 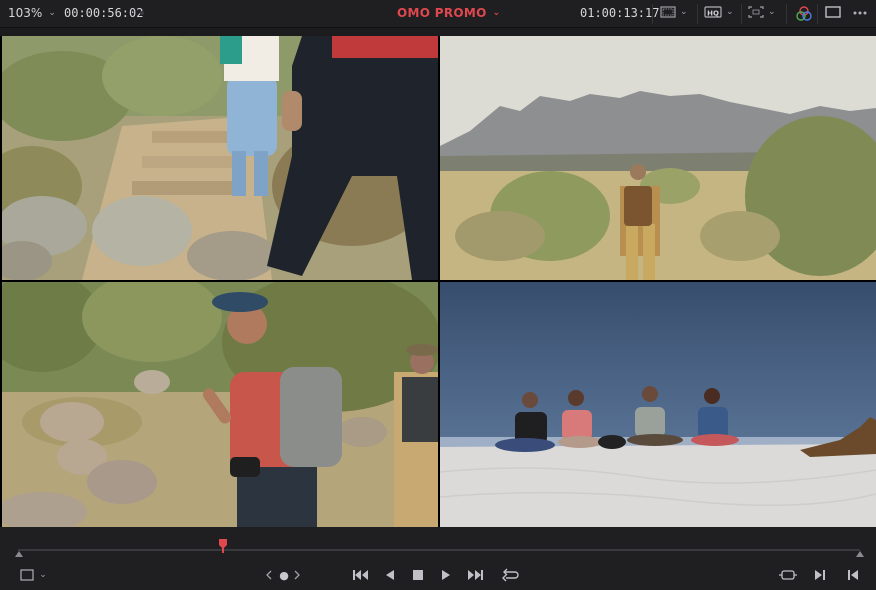 I want to click on more-options-button, so click(x=860, y=13).